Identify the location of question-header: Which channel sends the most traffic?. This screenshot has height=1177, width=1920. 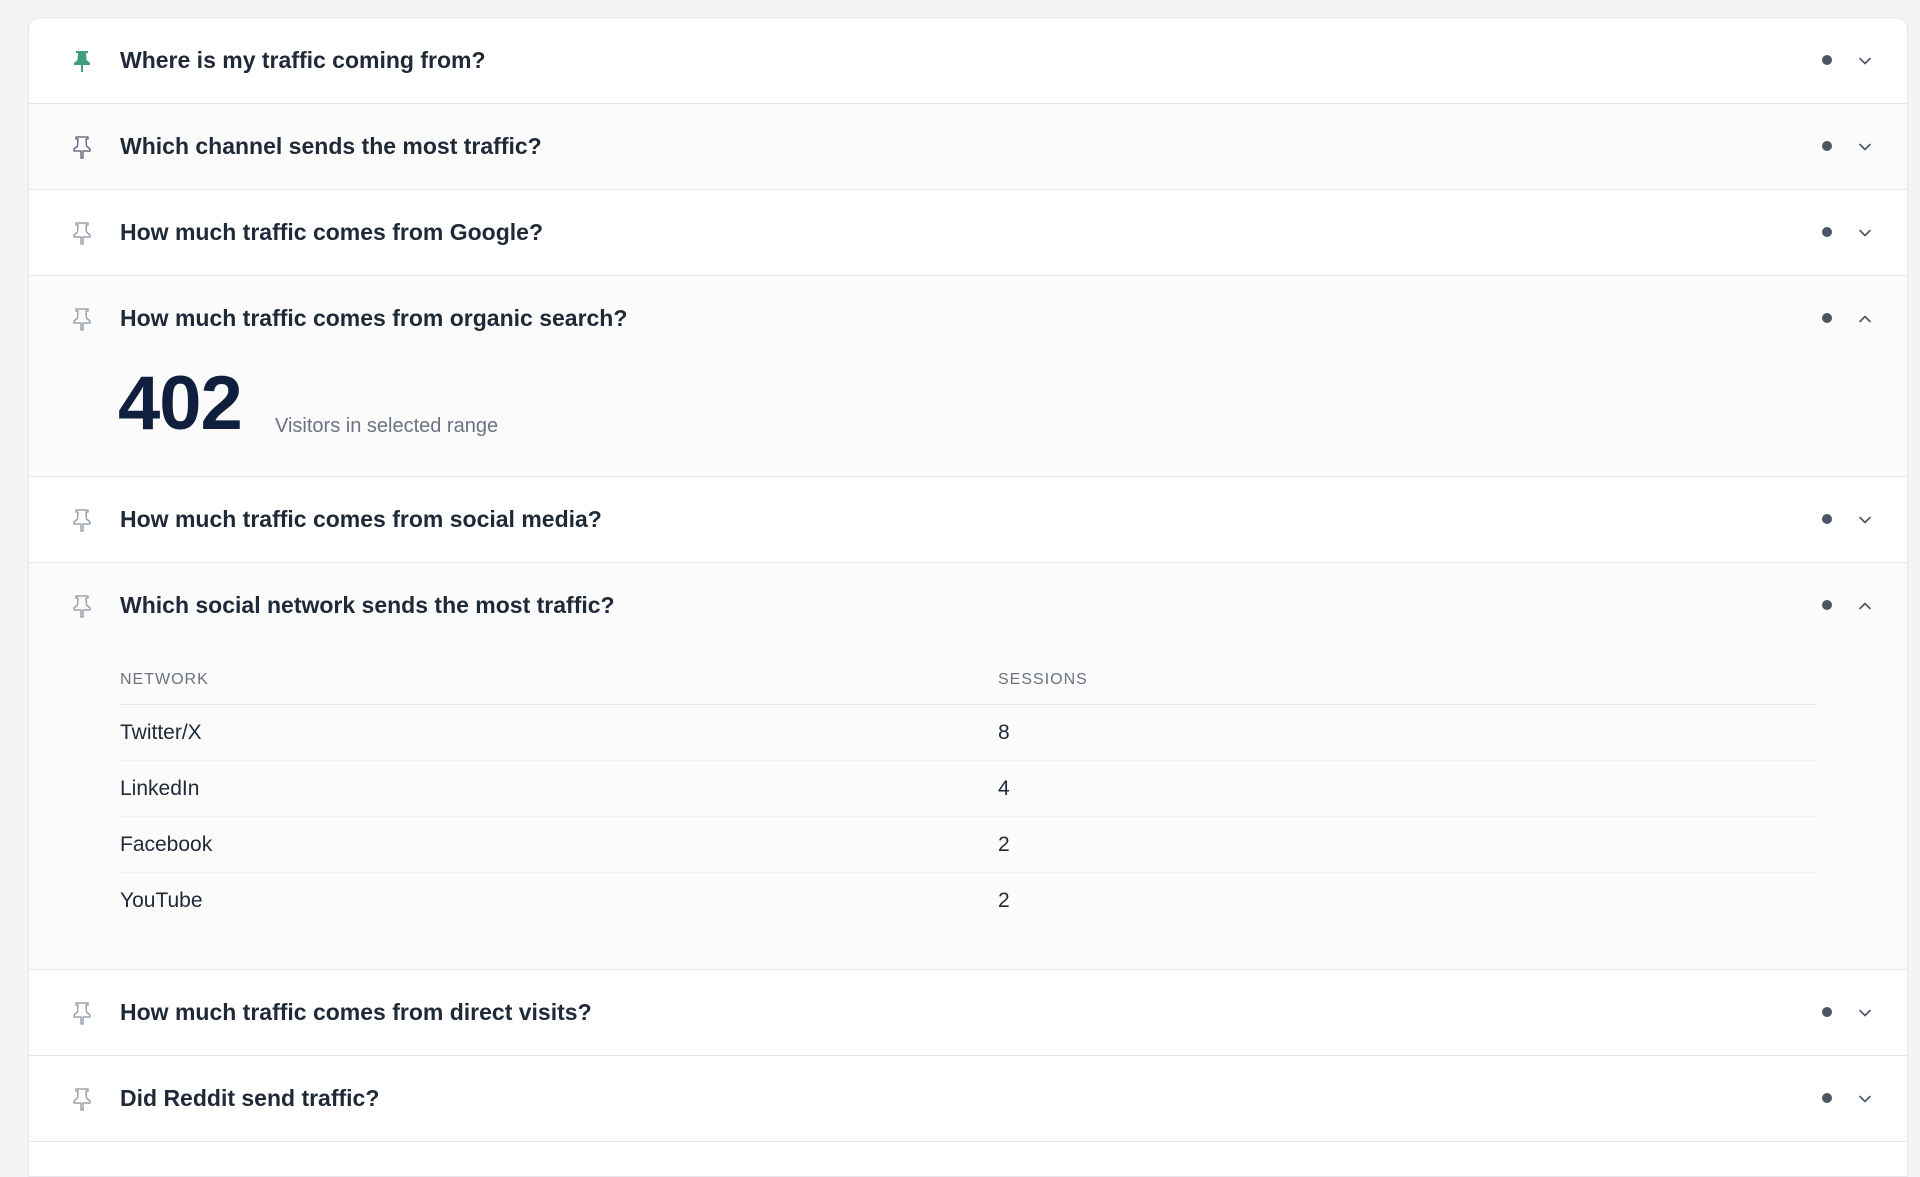
(968, 146).